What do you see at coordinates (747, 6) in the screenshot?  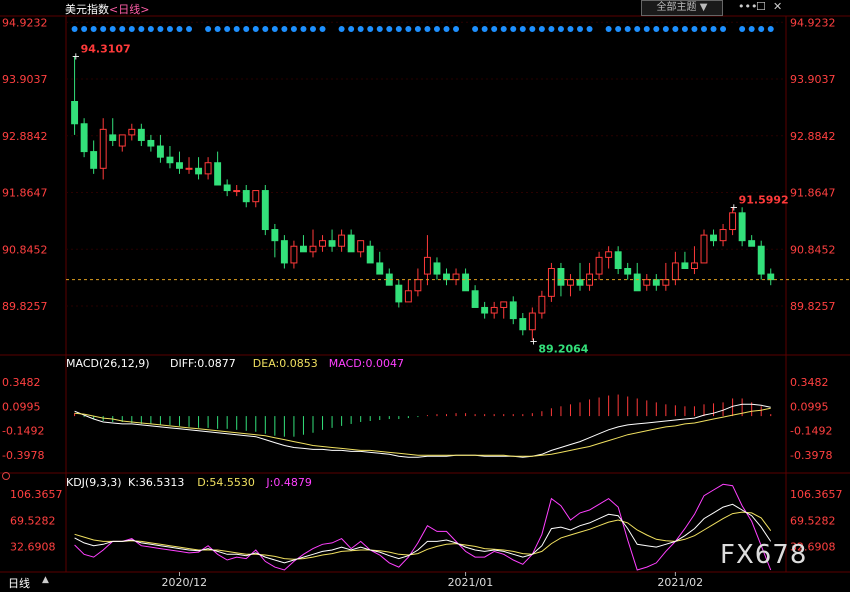 I see `dots-icon: •••` at bounding box center [747, 6].